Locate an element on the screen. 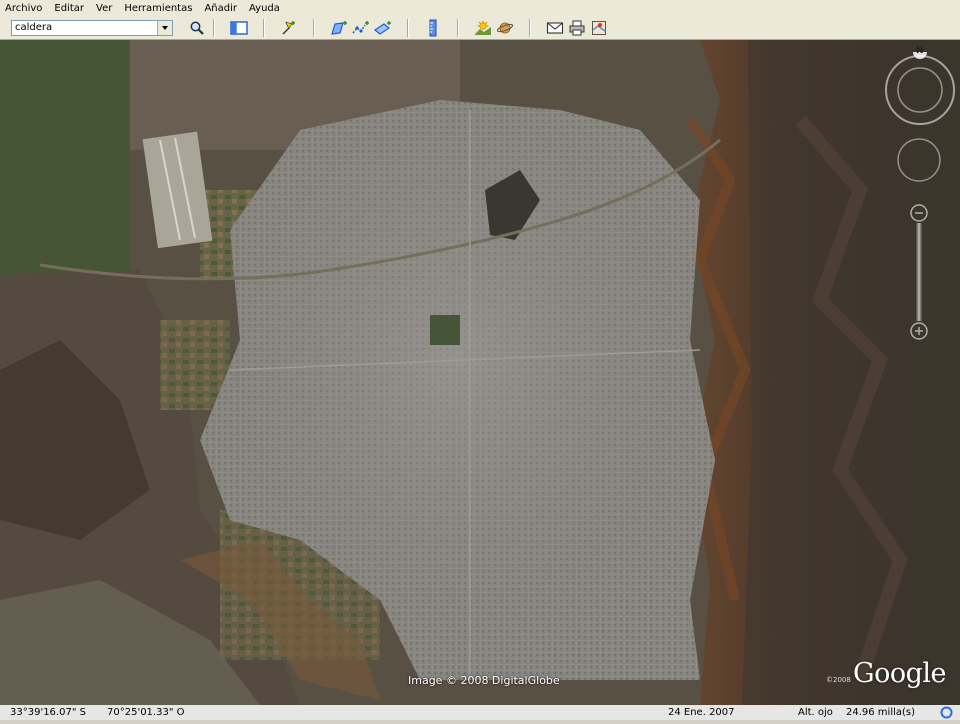  path-icon is located at coordinates (361, 28).